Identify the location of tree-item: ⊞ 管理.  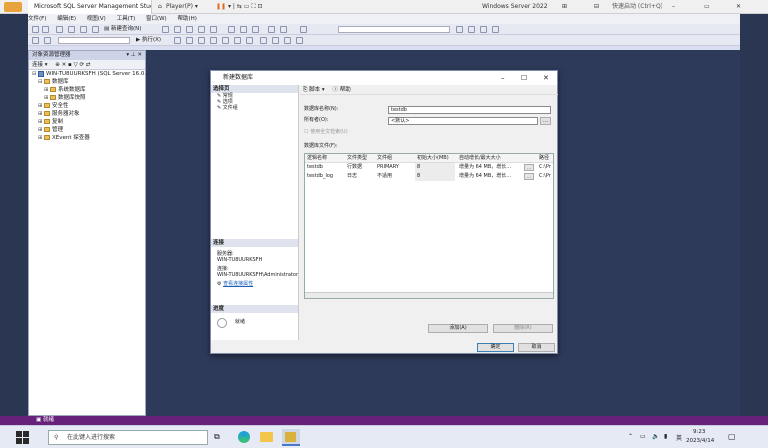
(87, 130).